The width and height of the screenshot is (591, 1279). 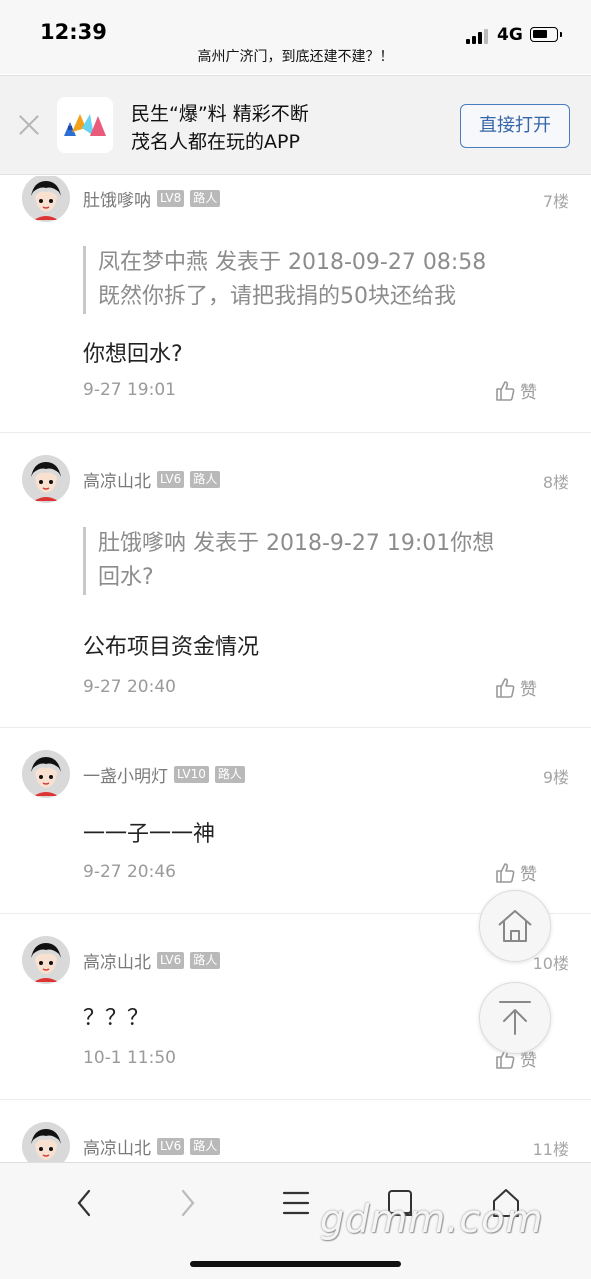 I want to click on user-line: 一盏小明灯 LV10 路人, so click(x=164, y=774).